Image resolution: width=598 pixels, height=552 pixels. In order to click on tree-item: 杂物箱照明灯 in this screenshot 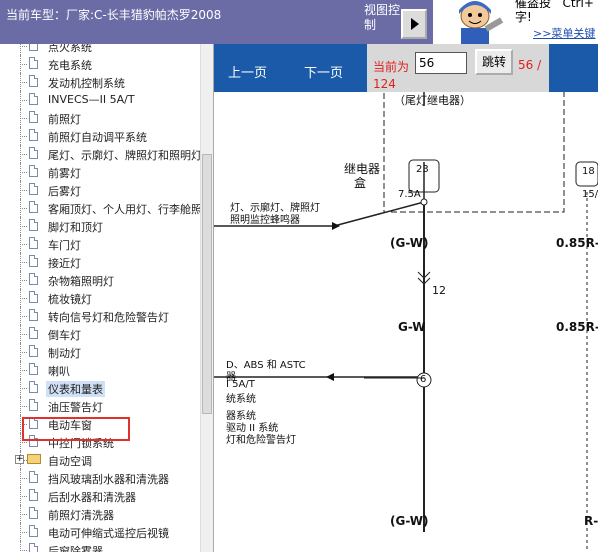, I will do `click(100, 280)`.